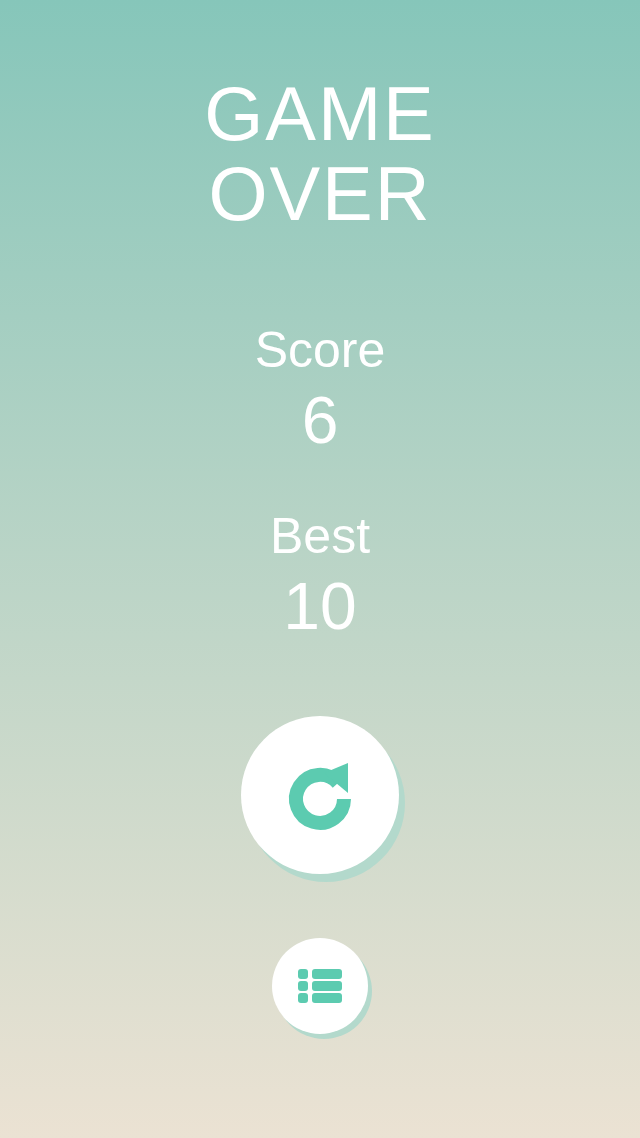  Describe the element at coordinates (320, 350) in the screenshot. I see `stat-label: Score` at that location.